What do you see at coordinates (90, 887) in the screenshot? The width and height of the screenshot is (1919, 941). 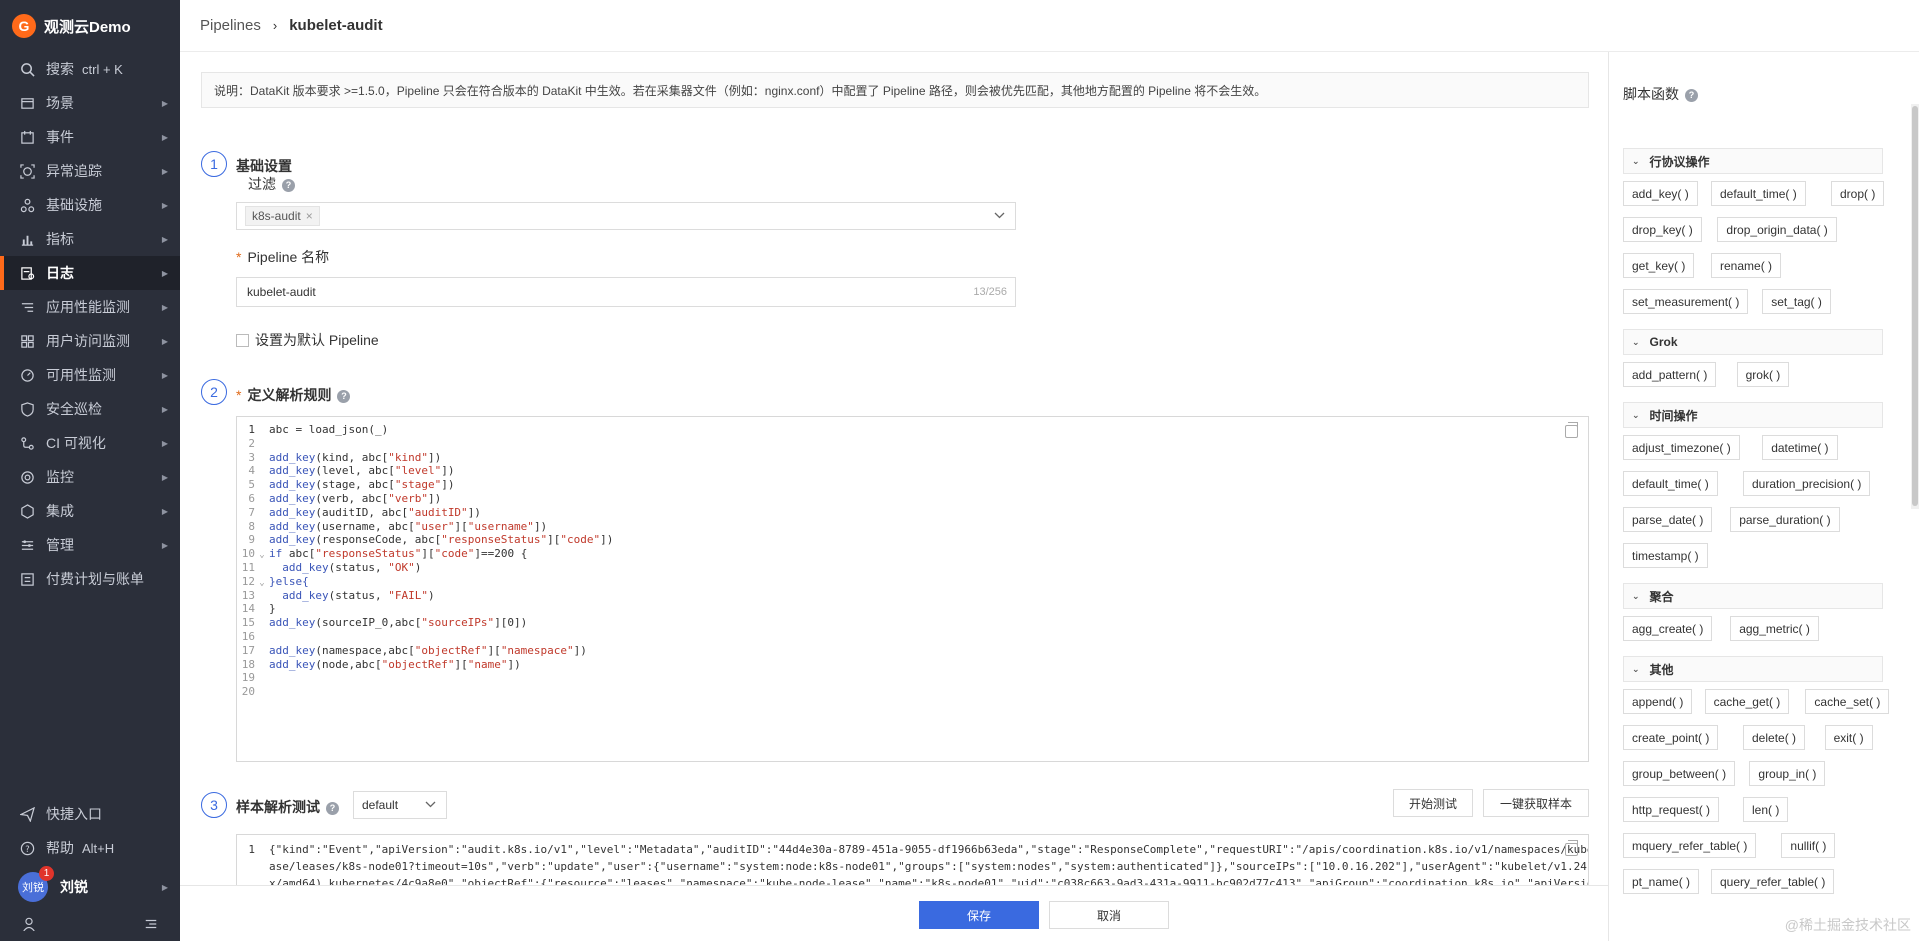 I see `user-menu: 刘锐 1 刘锐 ▶` at bounding box center [90, 887].